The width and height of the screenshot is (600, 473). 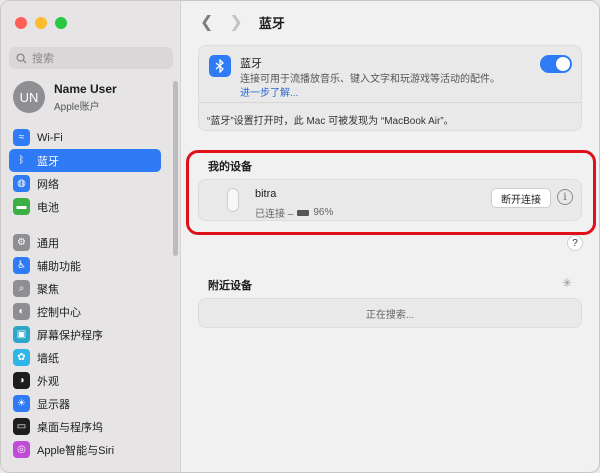 I want to click on screensaver-icon: ▣, so click(x=21, y=334).